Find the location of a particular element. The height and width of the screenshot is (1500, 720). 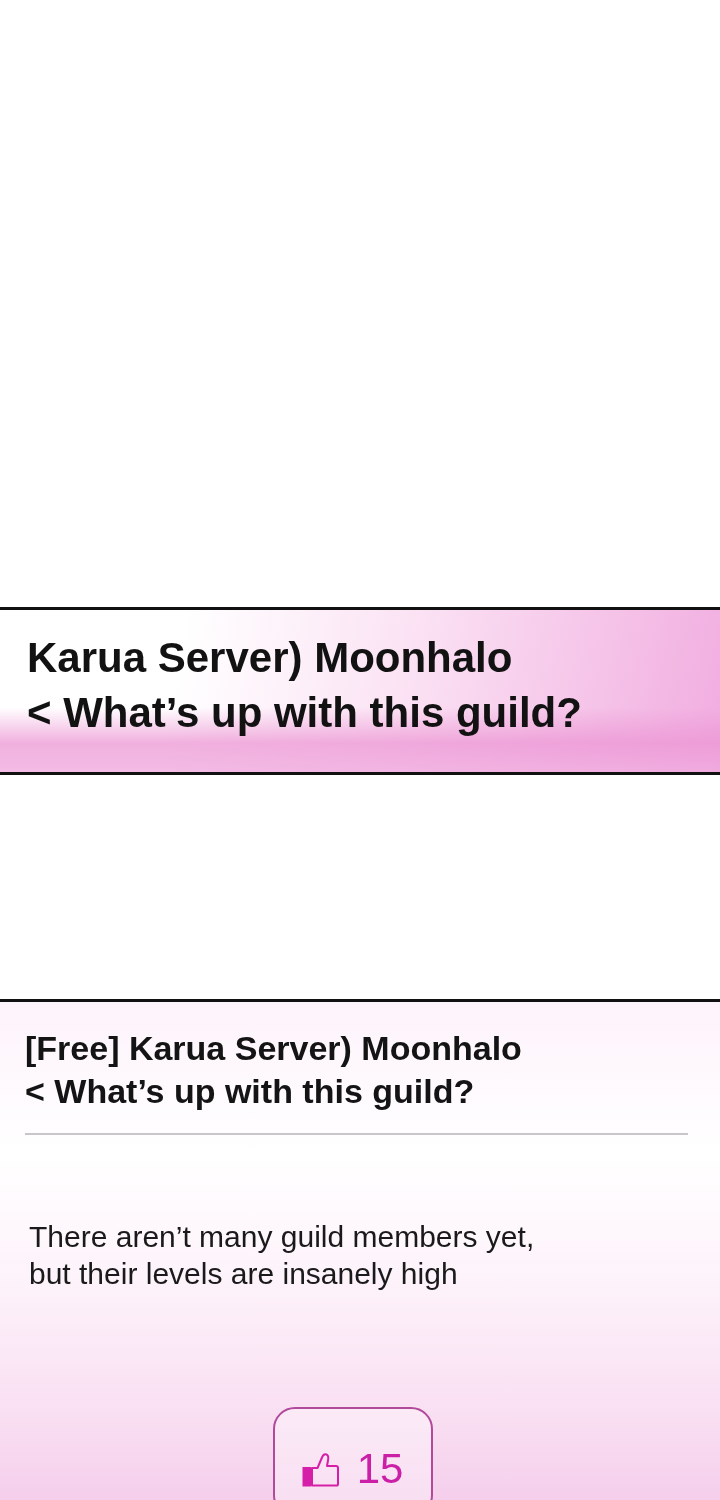

banner-subtitle: < What’s up with this guild? is located at coordinates (304, 713).